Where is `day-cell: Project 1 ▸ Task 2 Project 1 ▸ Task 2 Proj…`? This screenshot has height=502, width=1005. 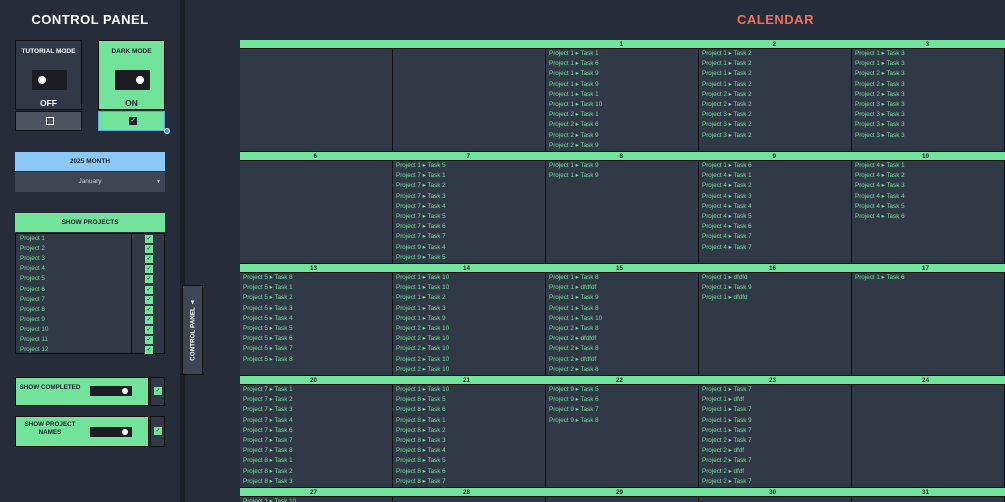
day-cell: Project 1 ▸ Task 2 Project 1 ▸ Task 2 Proj… is located at coordinates (775, 100).